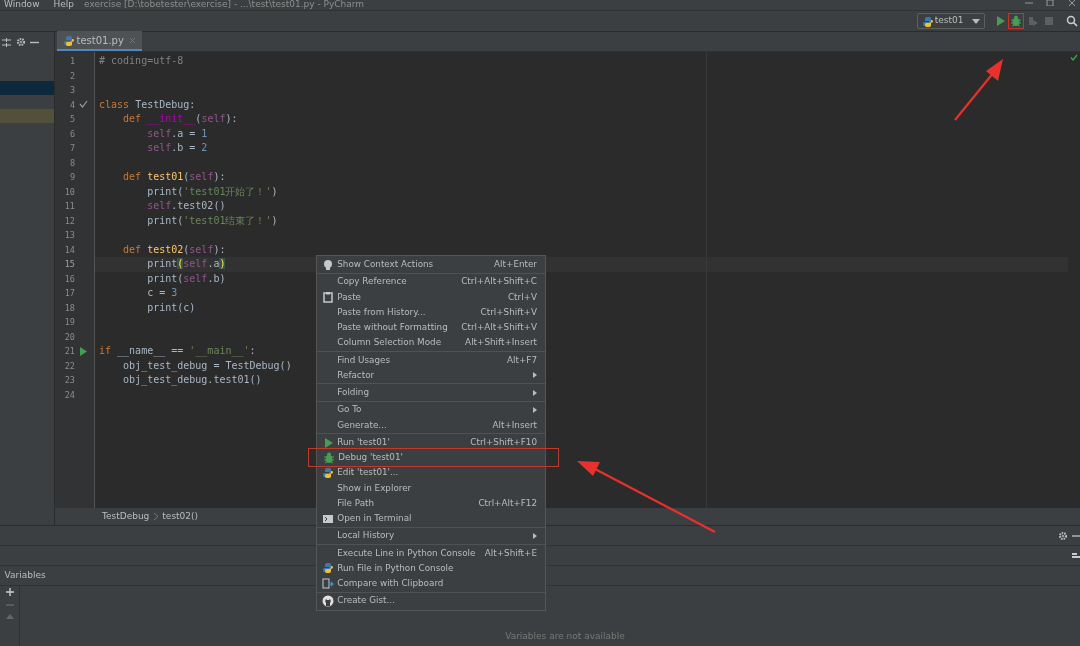  I want to click on menu-item: Help, so click(64, 4).